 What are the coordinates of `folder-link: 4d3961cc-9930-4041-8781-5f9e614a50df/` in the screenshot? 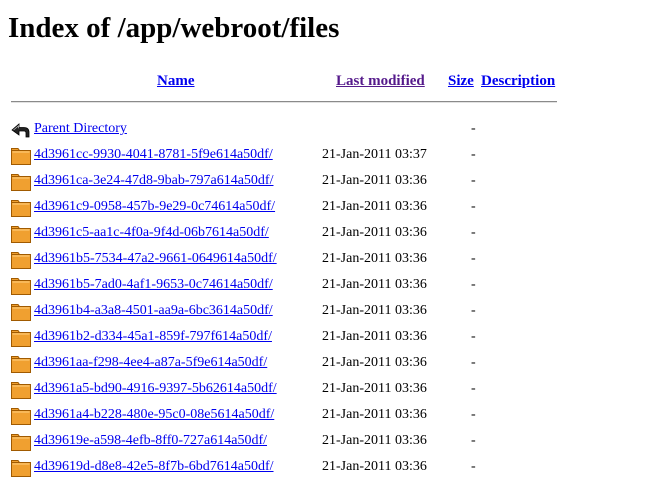 It's located at (153, 155).